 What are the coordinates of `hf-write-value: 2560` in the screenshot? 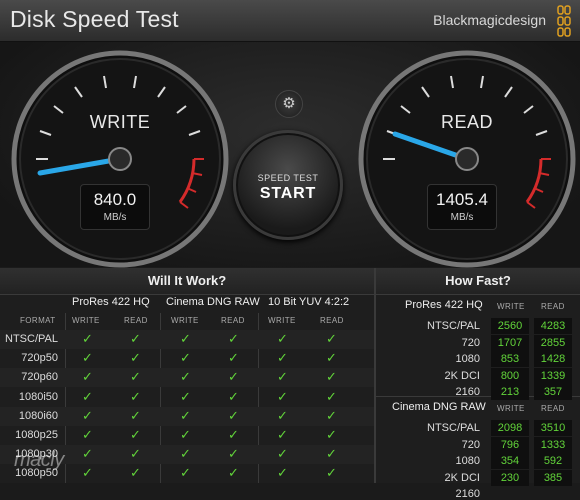 It's located at (510, 326).